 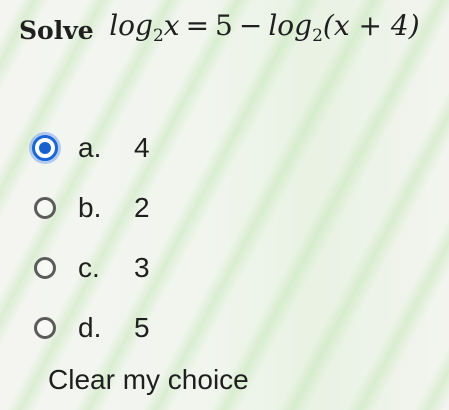 What do you see at coordinates (171, 25) in the screenshot?
I see `variable: x` at bounding box center [171, 25].